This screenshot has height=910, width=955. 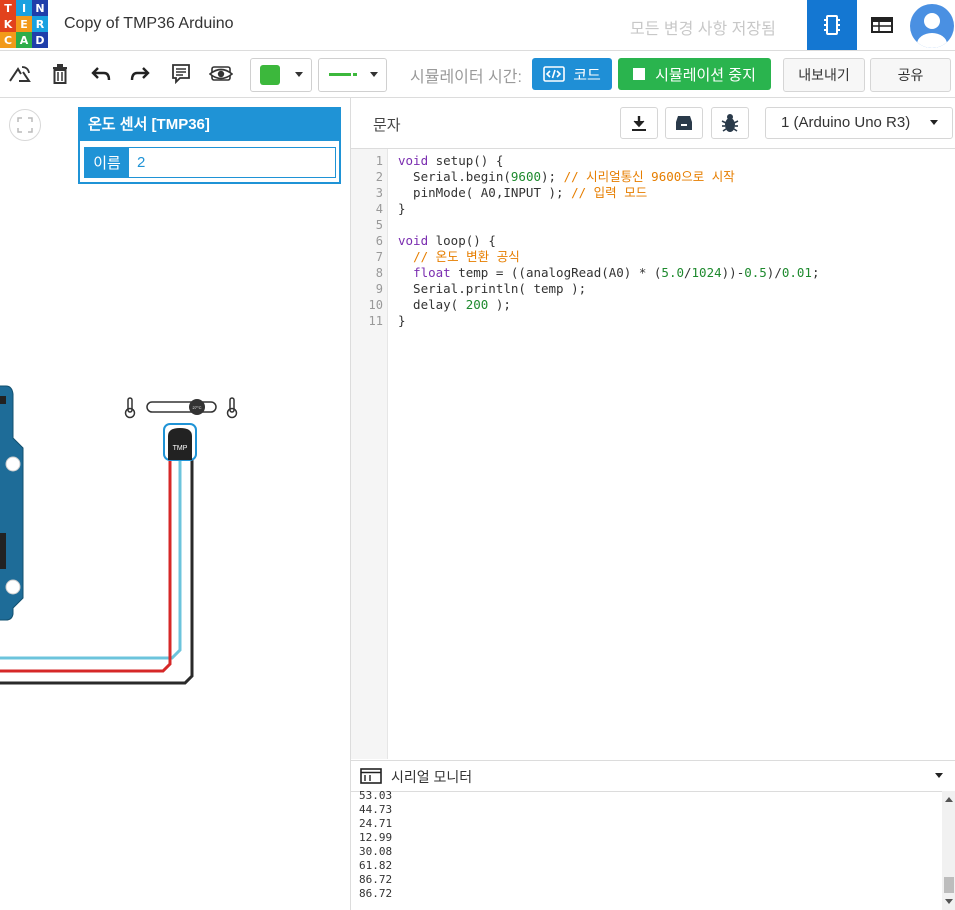 I want to click on color-dropdown, so click(x=281, y=75).